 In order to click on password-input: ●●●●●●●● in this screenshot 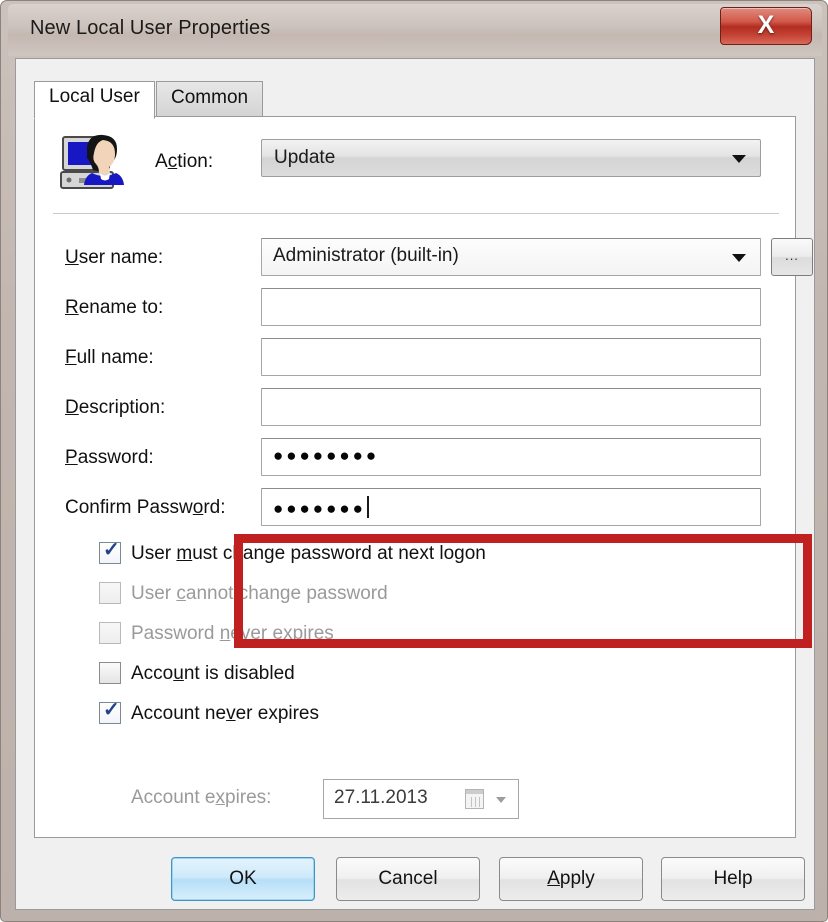, I will do `click(511, 457)`.